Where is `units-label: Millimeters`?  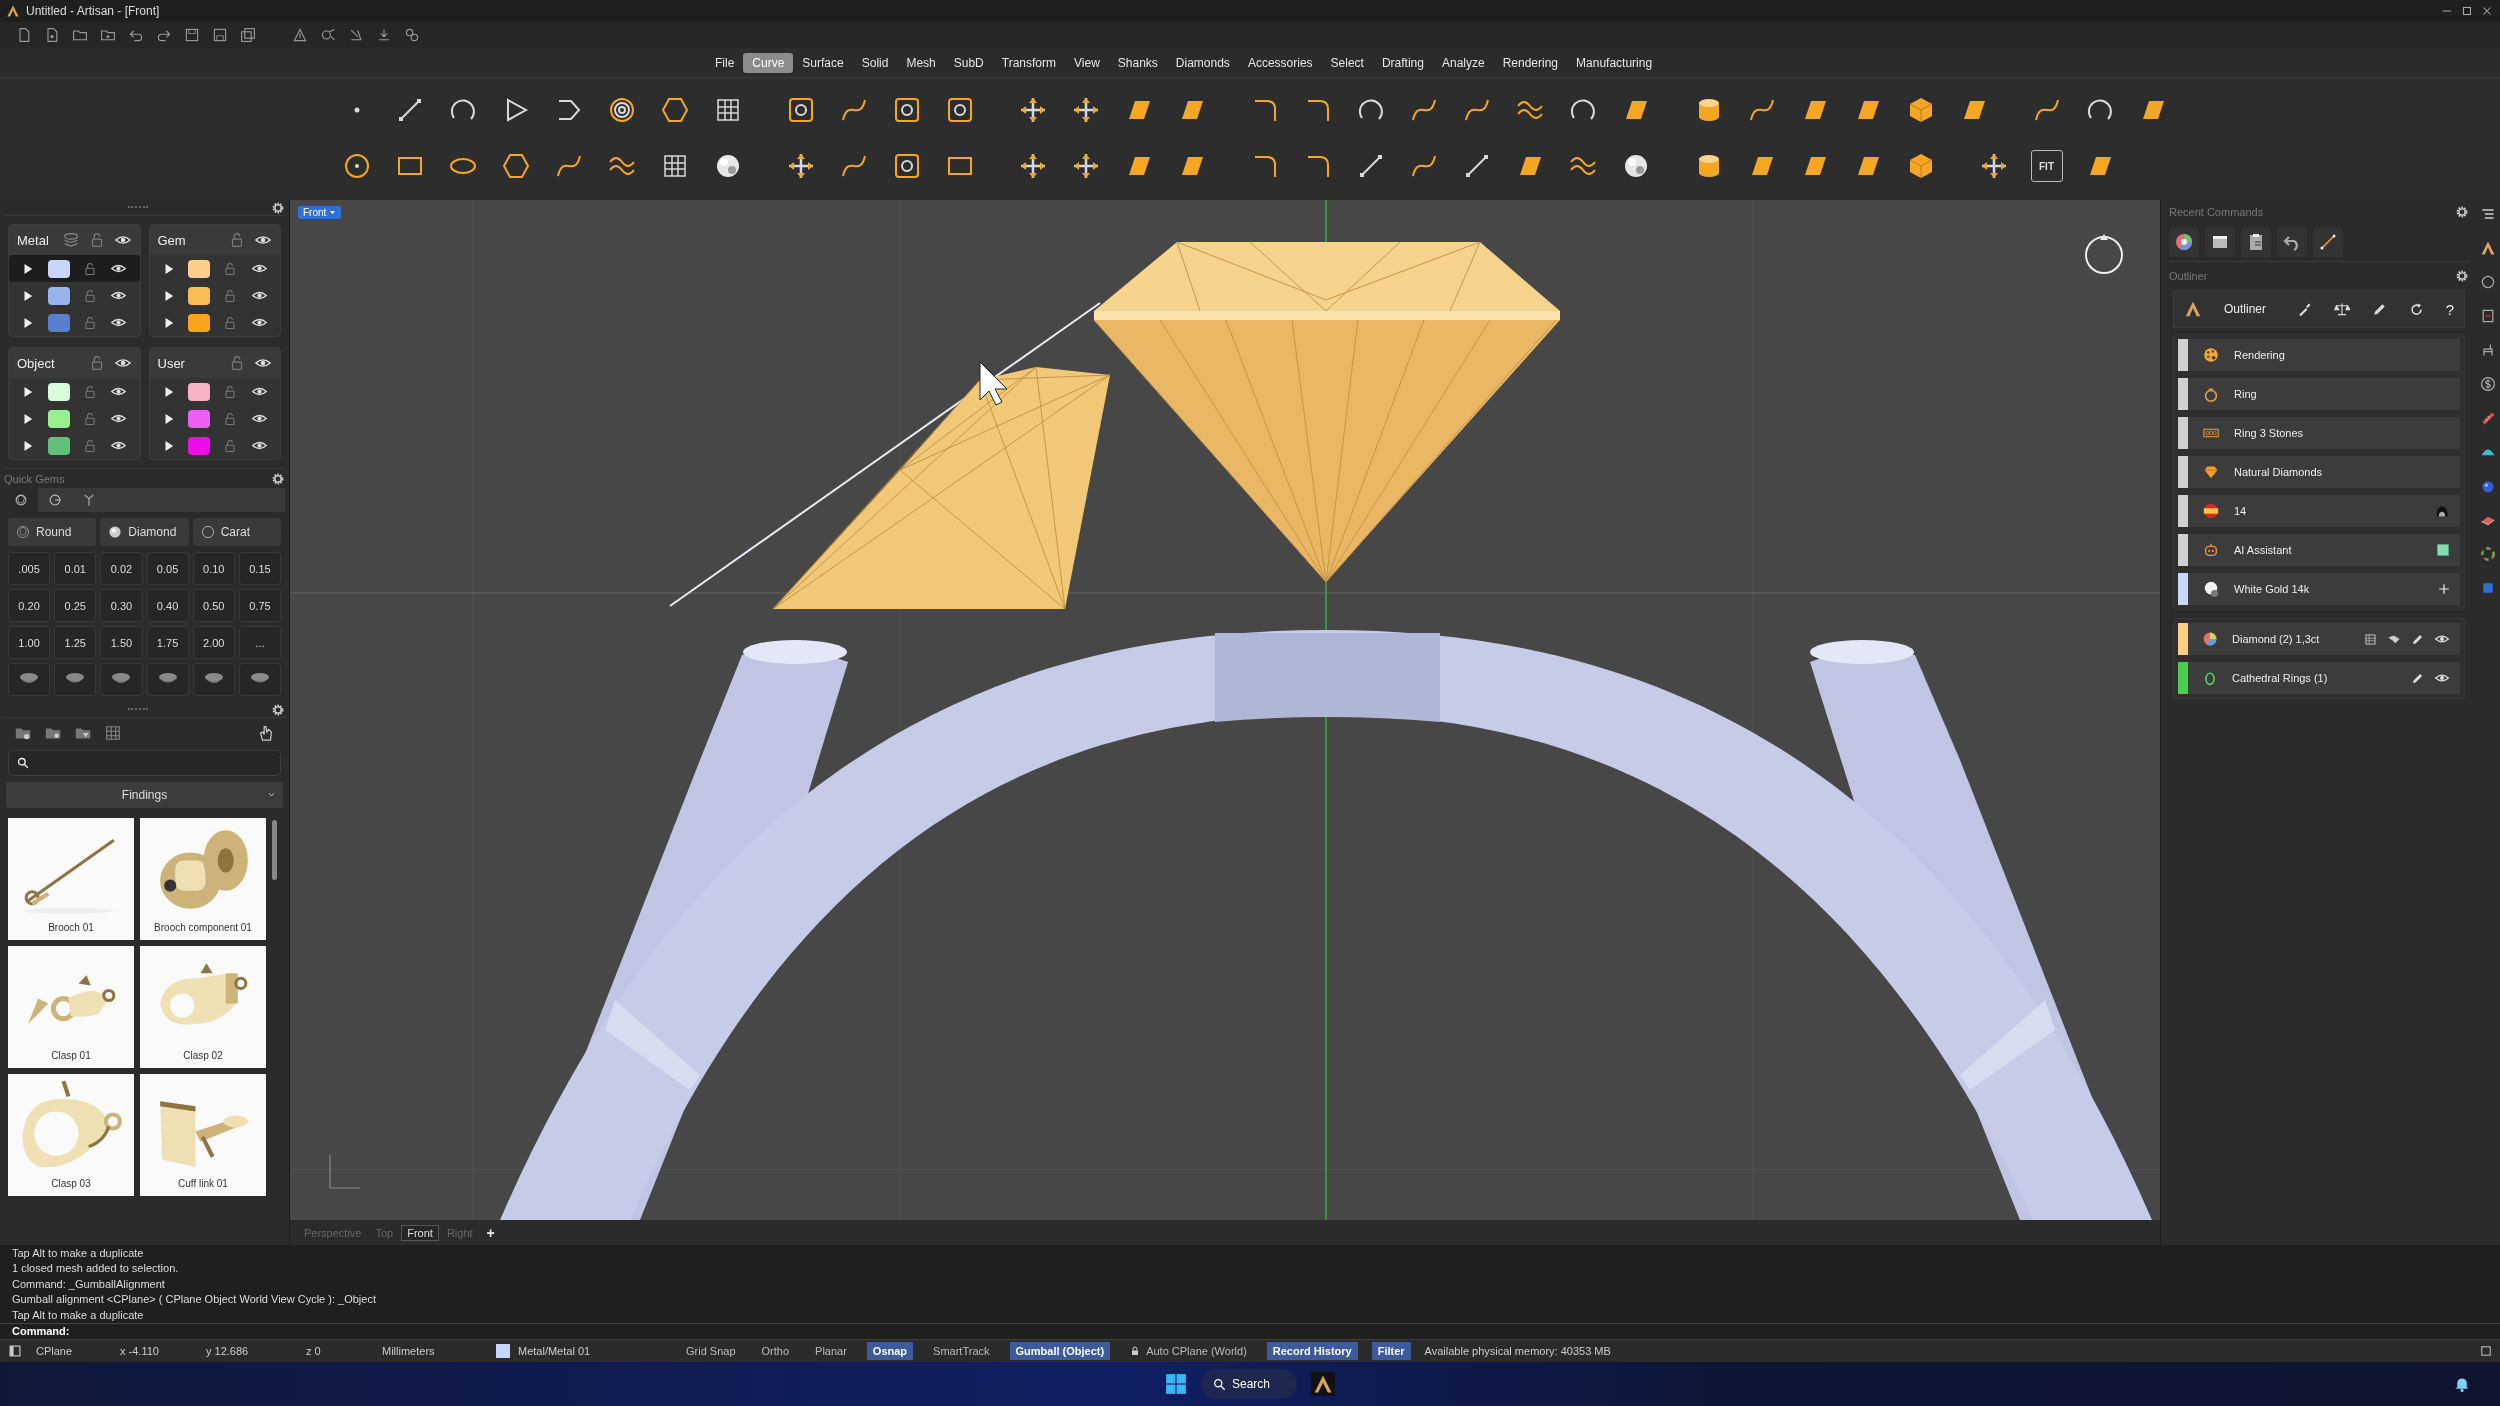
units-label: Millimeters is located at coordinates (432, 1351).